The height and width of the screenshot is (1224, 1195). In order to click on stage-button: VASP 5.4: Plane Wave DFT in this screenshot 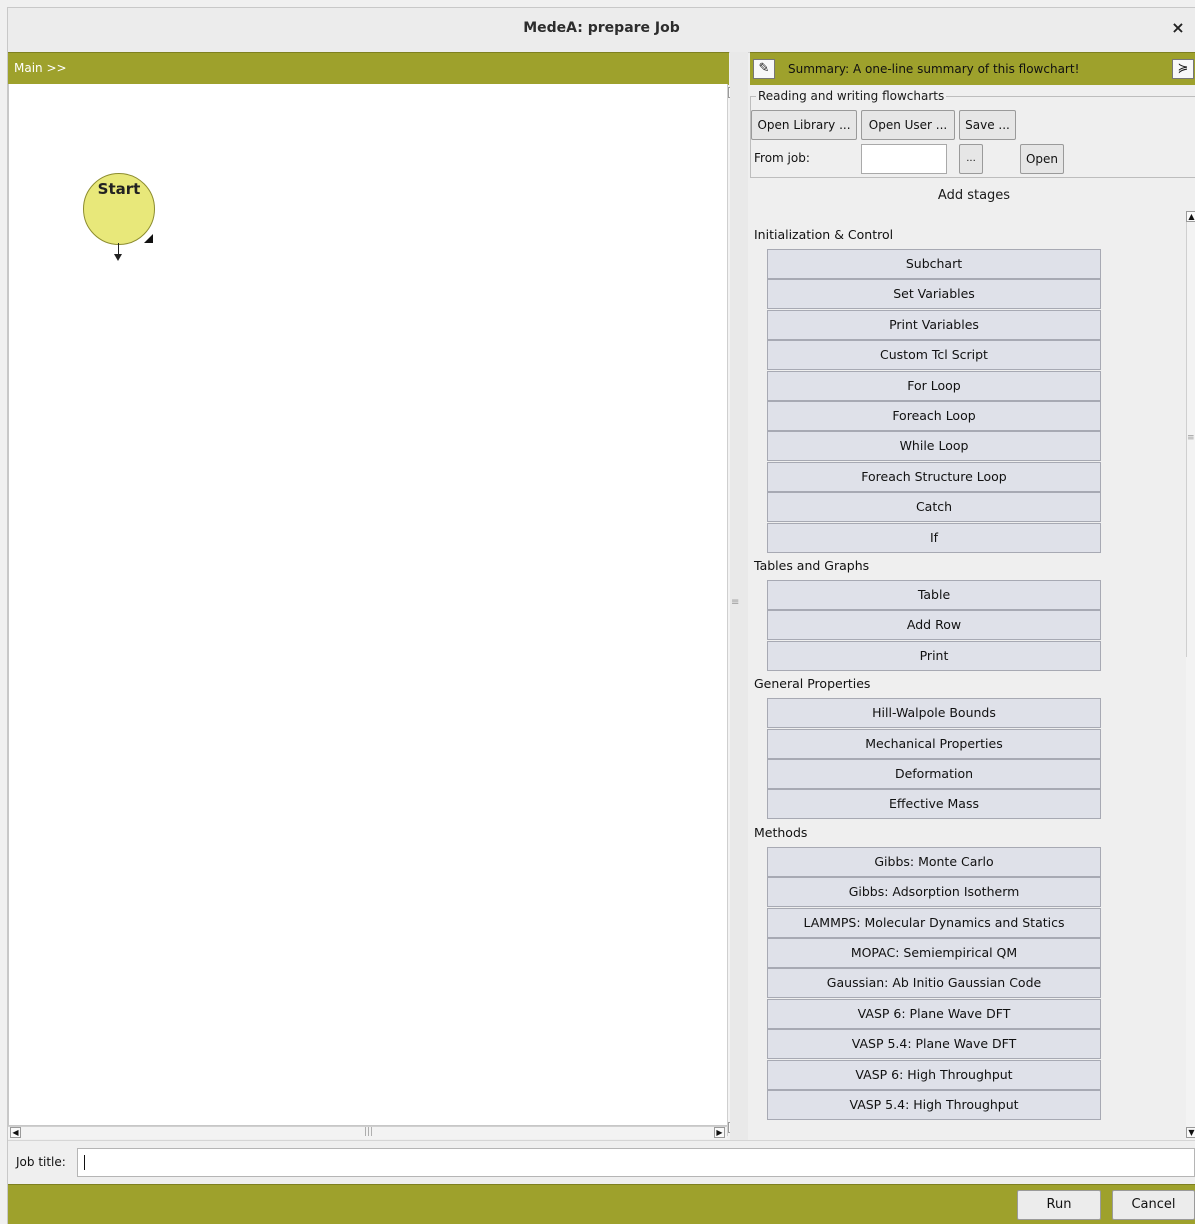, I will do `click(934, 1044)`.